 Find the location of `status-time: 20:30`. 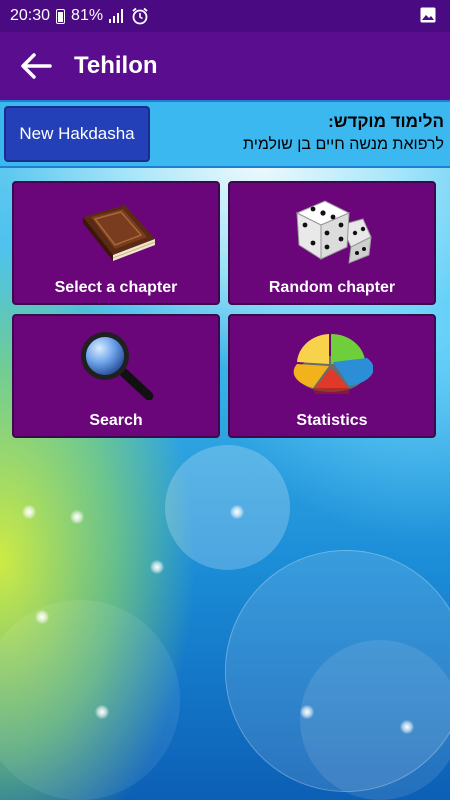

status-time: 20:30 is located at coordinates (30, 15).